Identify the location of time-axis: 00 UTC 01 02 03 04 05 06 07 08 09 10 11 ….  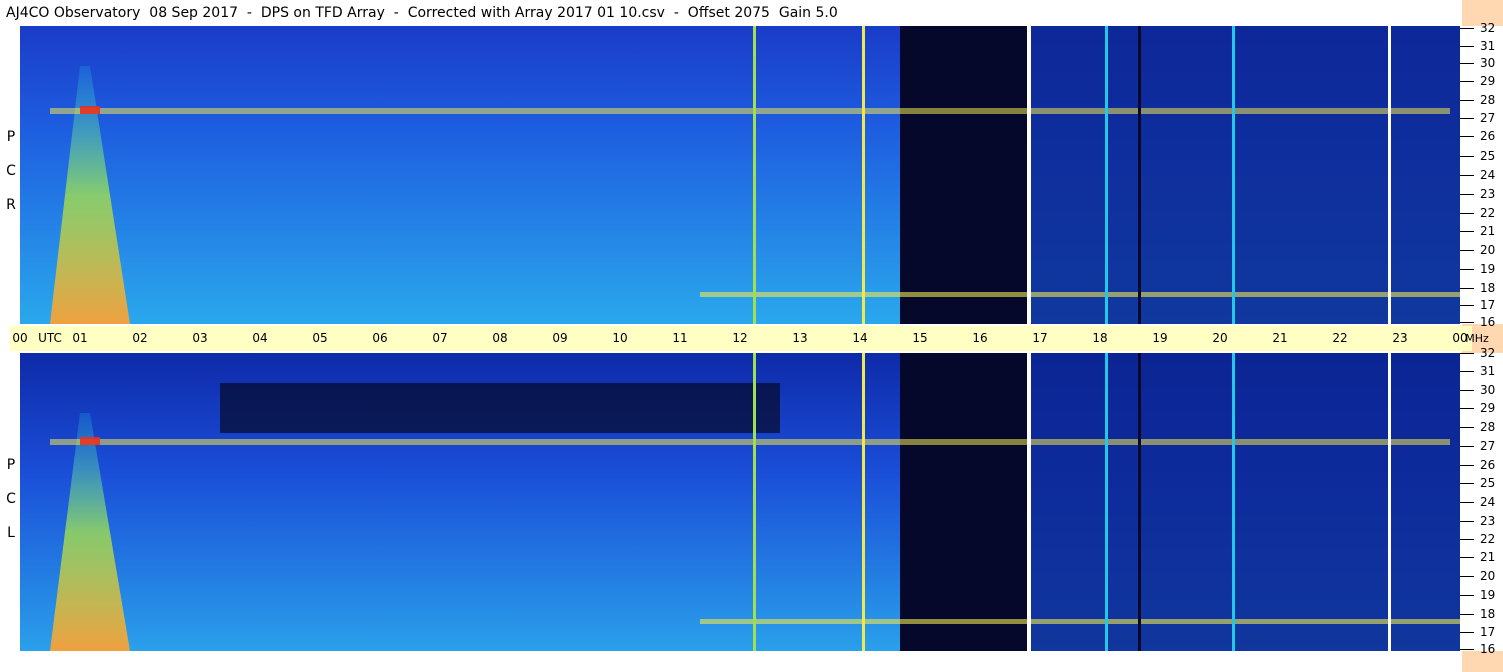
(749, 338).